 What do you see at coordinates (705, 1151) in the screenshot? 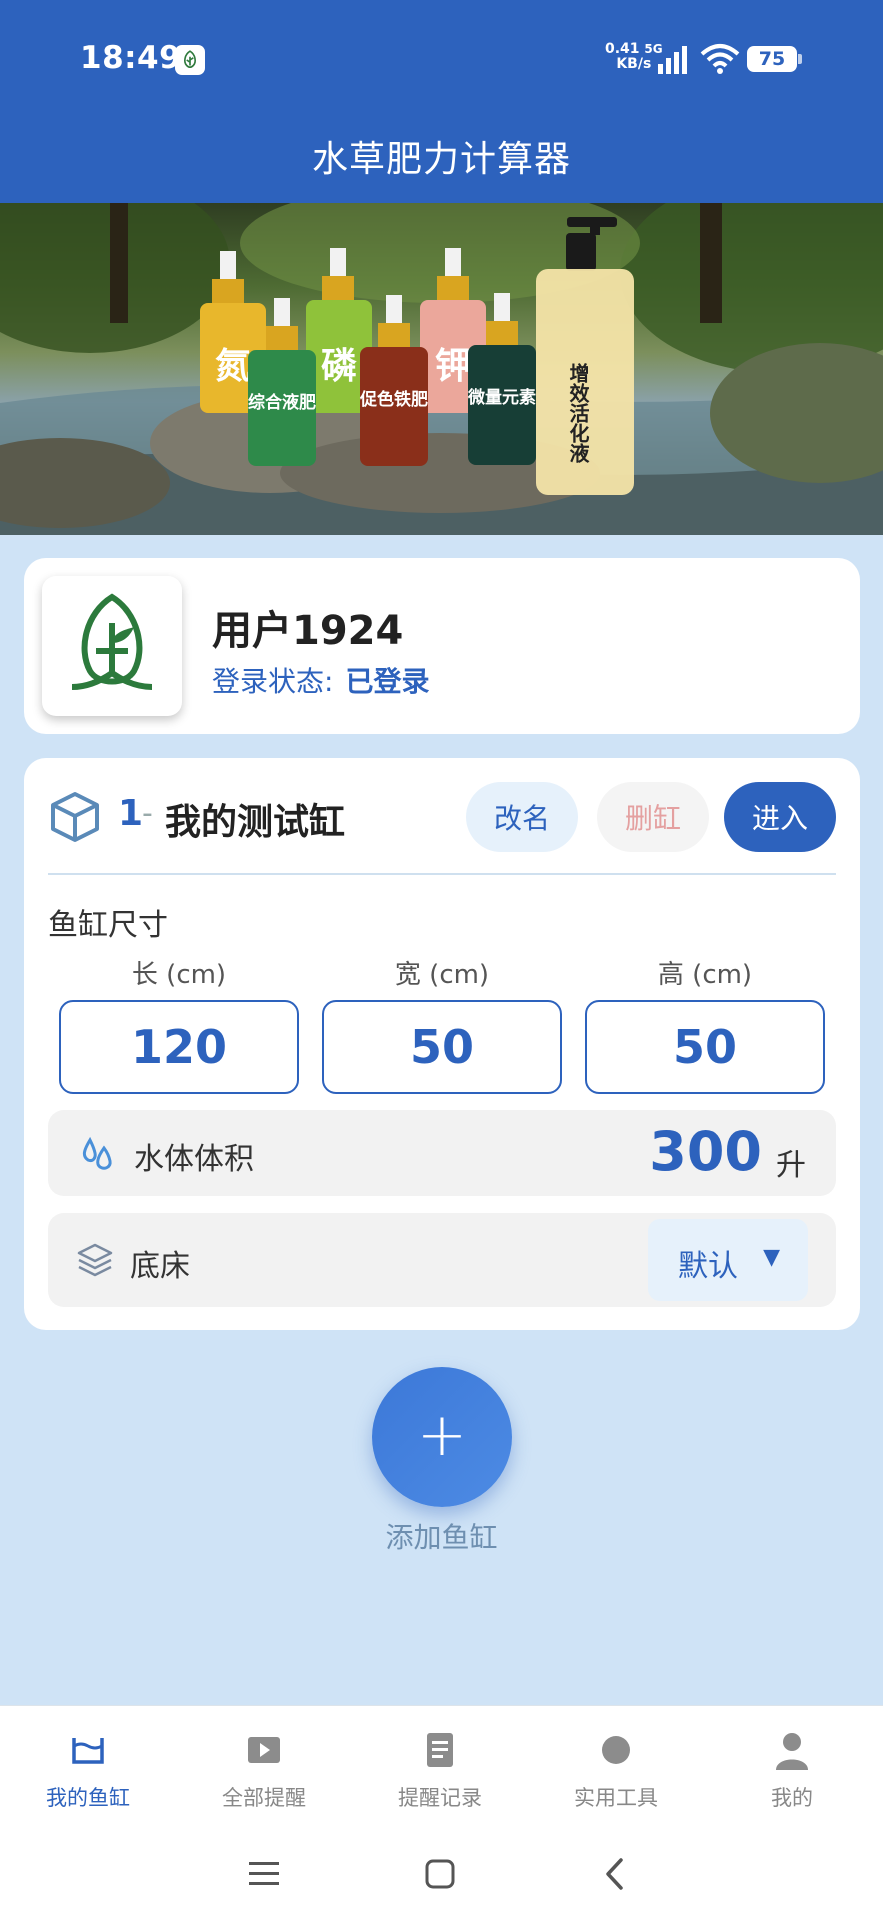
I see `water-volume-value: 300` at bounding box center [705, 1151].